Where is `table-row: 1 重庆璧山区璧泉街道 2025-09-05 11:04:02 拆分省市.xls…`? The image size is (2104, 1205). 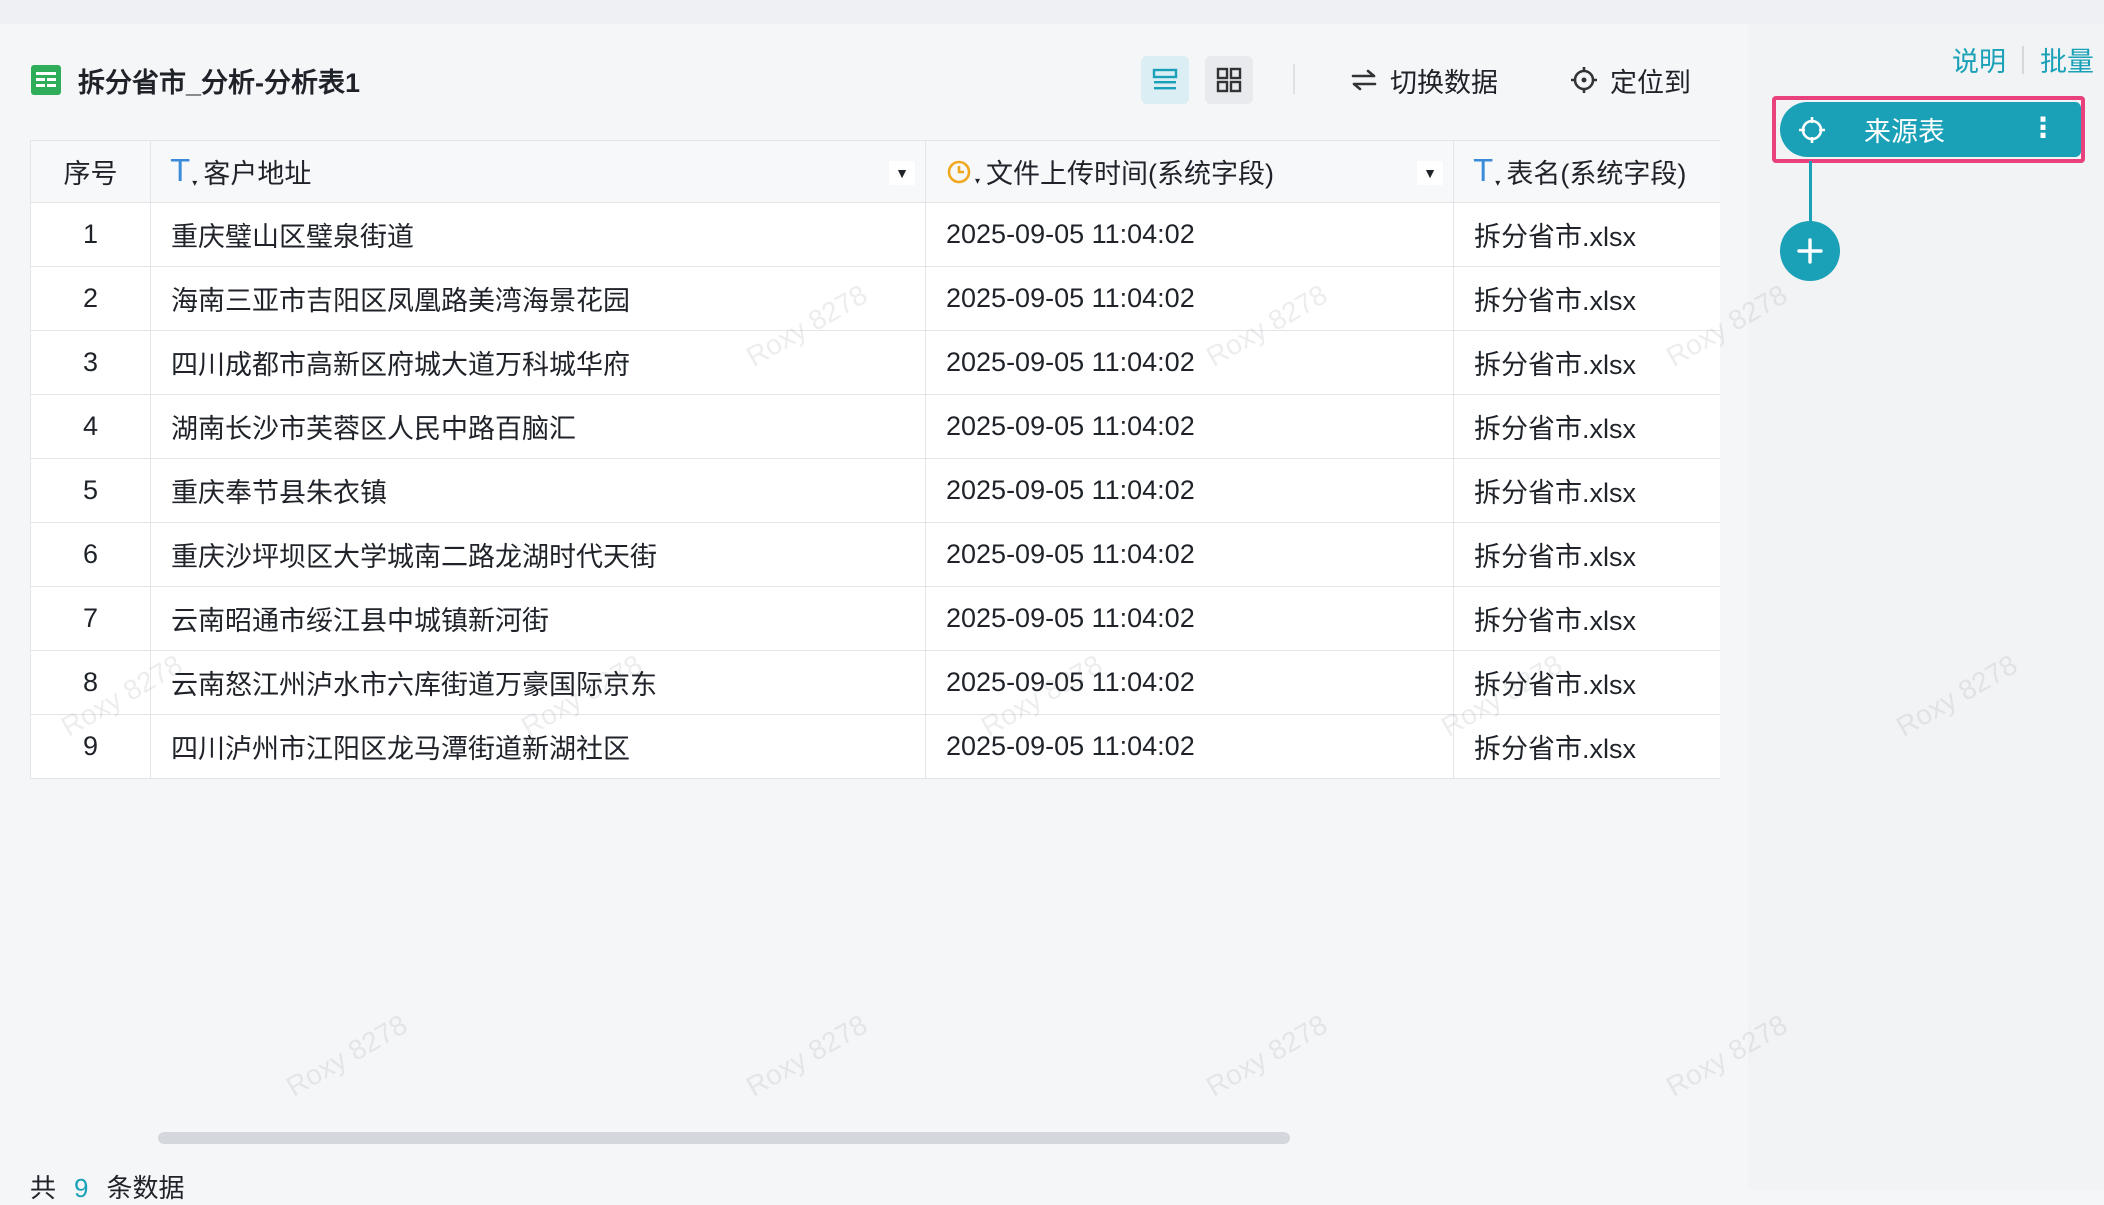
table-row: 1 重庆璧山区璧泉街道 2025-09-05 11:04:02 拆分省市.xls… is located at coordinates (875, 234).